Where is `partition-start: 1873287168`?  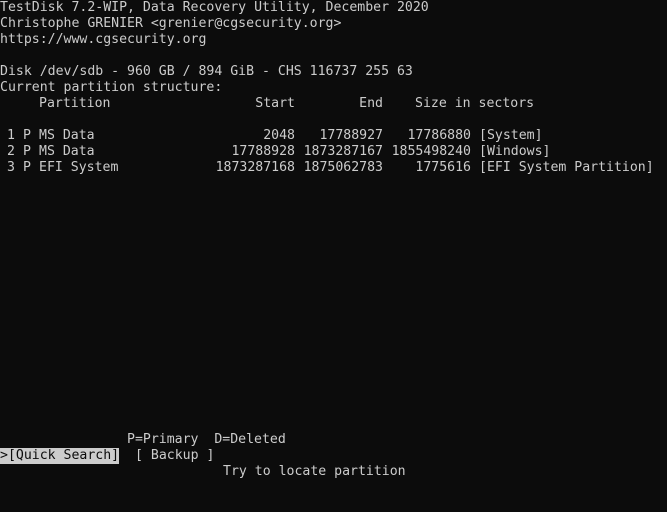 partition-start: 1873287168 is located at coordinates (255, 167).